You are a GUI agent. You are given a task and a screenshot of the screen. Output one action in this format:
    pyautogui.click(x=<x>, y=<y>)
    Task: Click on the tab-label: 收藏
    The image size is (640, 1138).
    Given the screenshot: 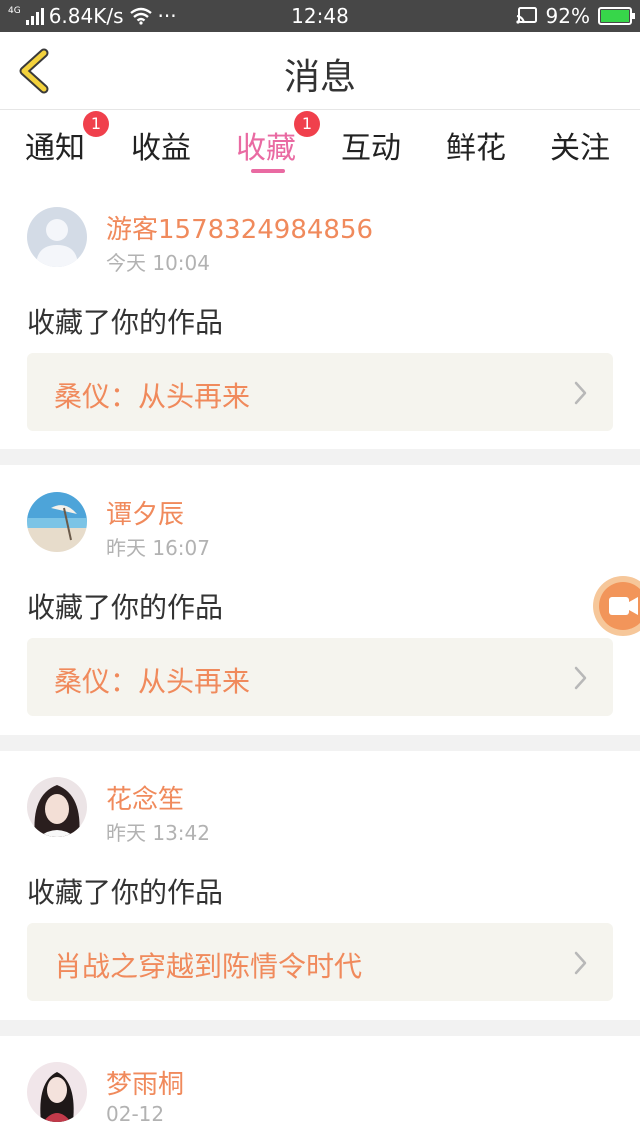 What is the action you would take?
    pyautogui.click(x=266, y=148)
    